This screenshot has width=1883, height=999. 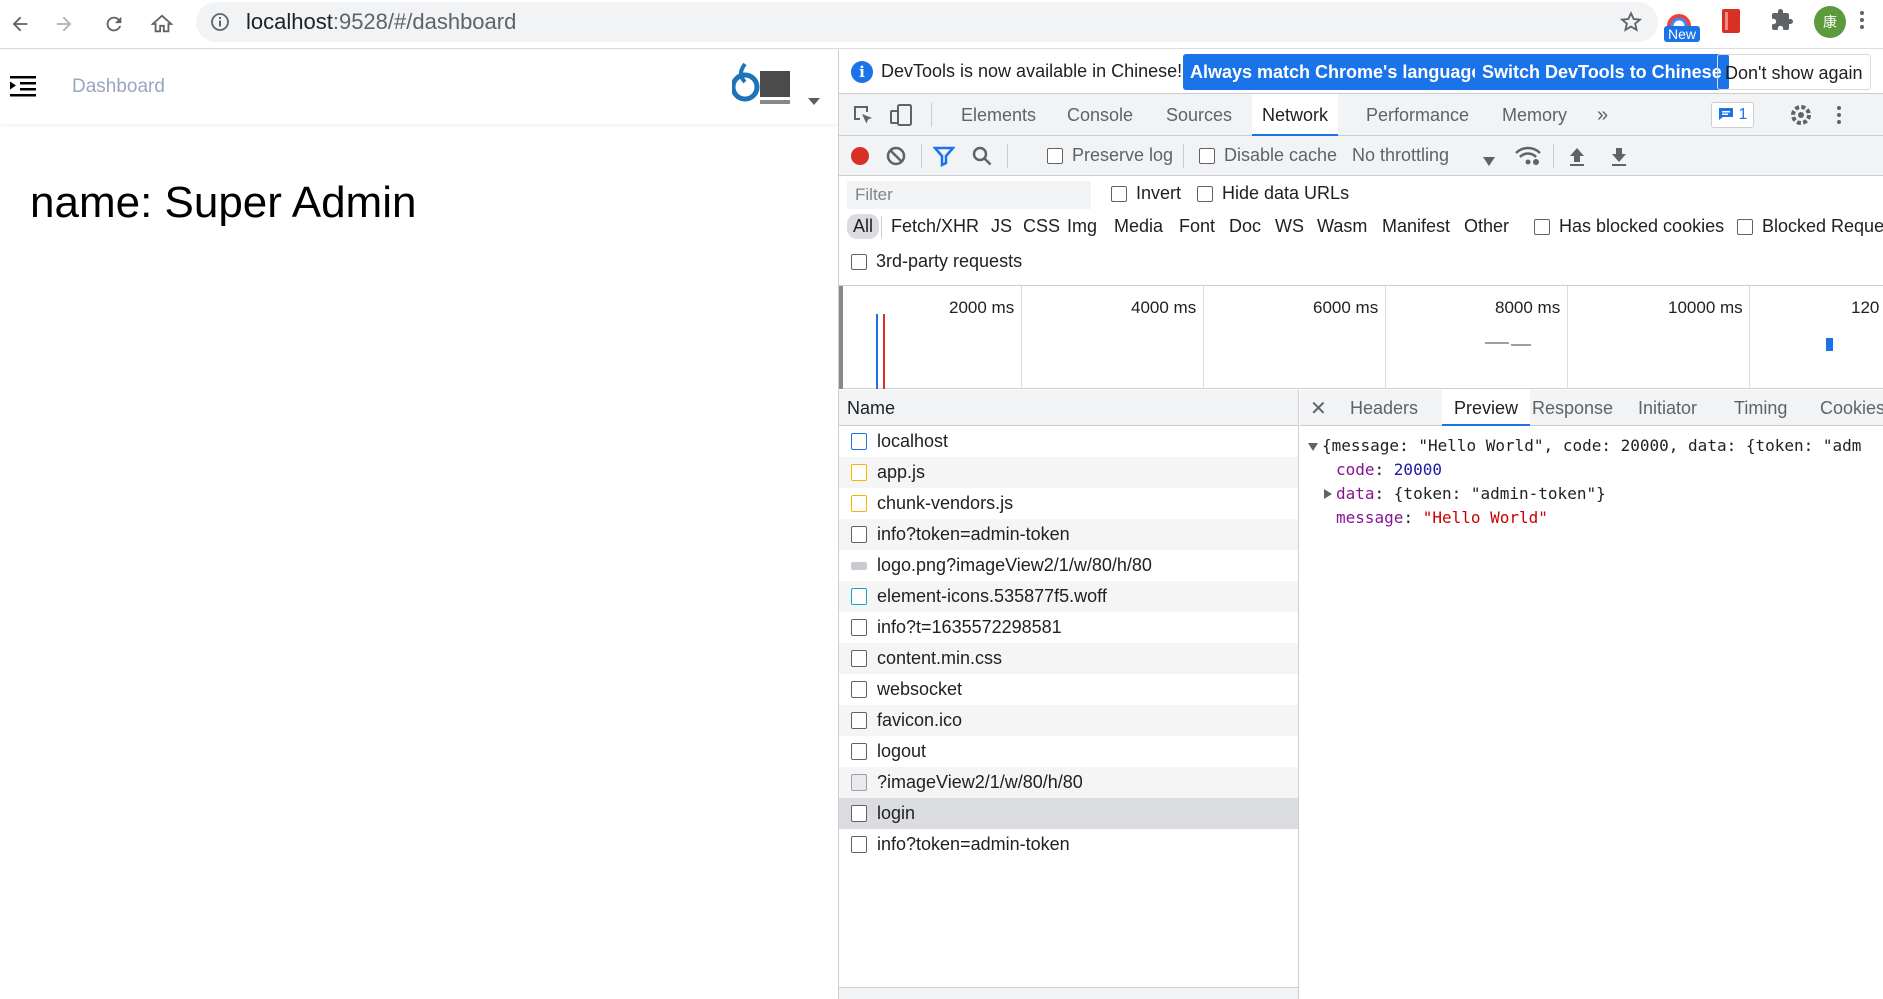 What do you see at coordinates (1384, 408) in the screenshot?
I see `detail-tab-headers: Headers` at bounding box center [1384, 408].